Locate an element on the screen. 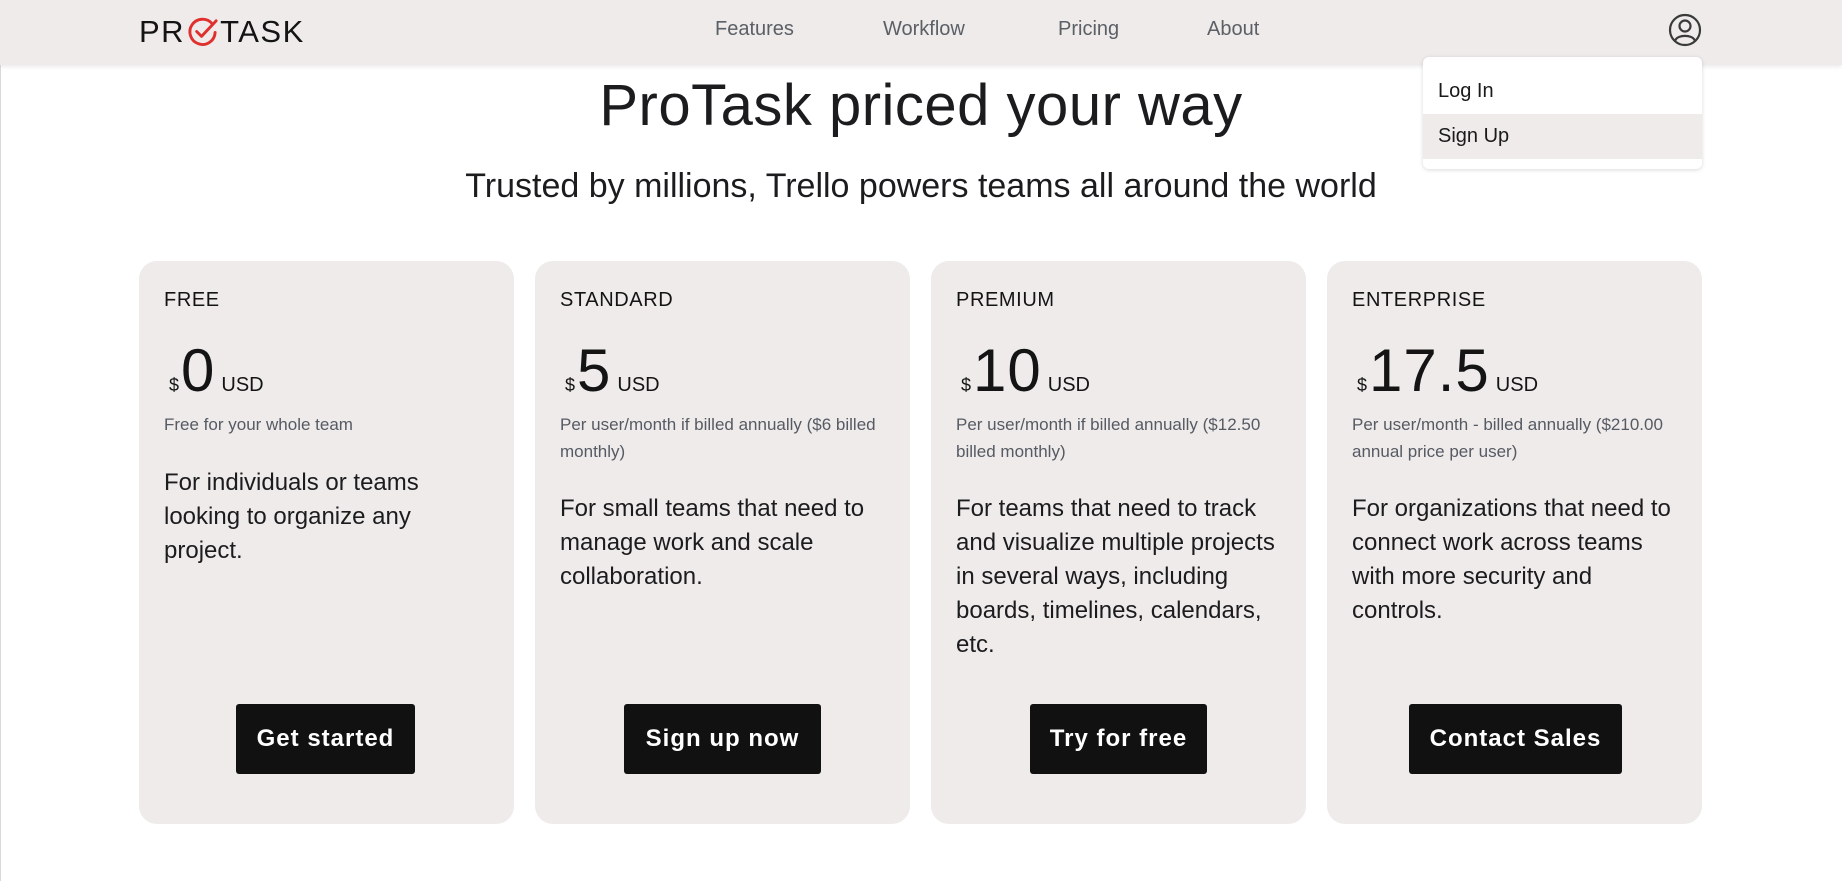 The height and width of the screenshot is (881, 1842). plan-price: $ 0 USD is located at coordinates (216, 371).